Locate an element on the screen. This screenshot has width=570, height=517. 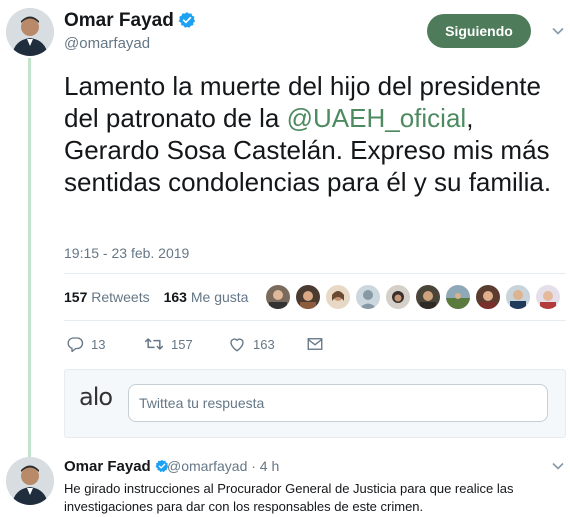
author-name-text: Omar Fayad is located at coordinates (119, 20).